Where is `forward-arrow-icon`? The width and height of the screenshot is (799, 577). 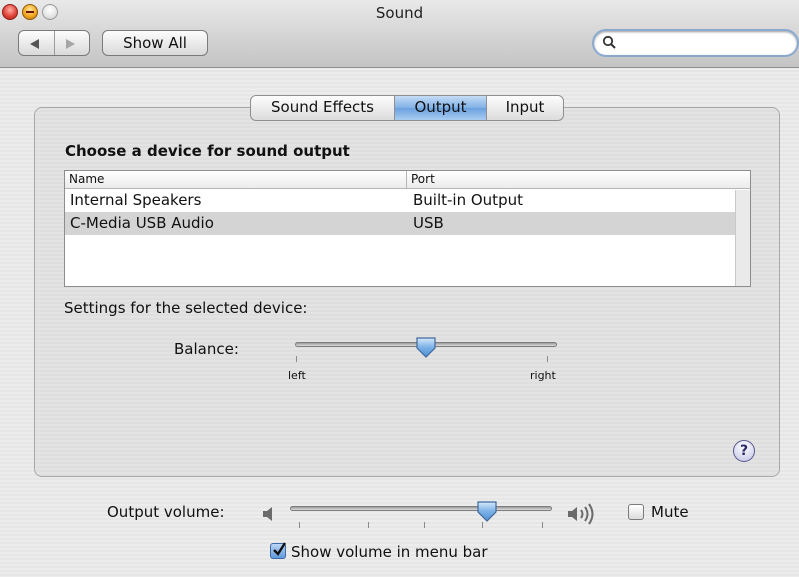 forward-arrow-icon is located at coordinates (70, 44).